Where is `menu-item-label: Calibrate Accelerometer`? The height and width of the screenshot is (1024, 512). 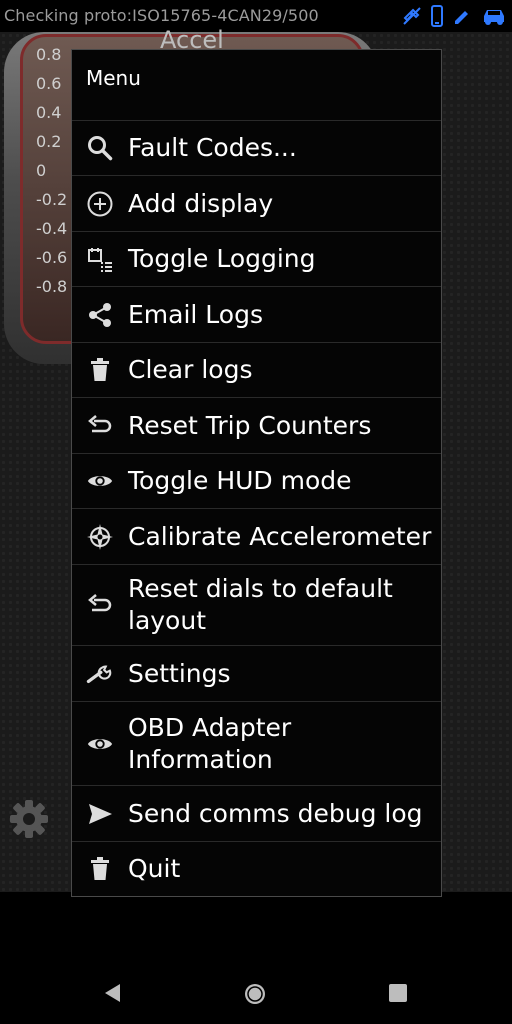
menu-item-label: Calibrate Accelerometer is located at coordinates (280, 536).